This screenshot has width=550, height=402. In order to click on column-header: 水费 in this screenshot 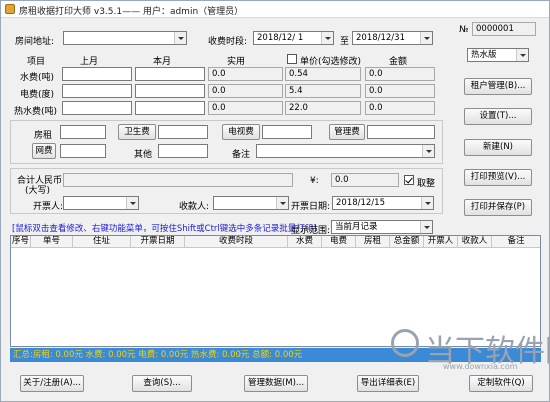, I will do `click(305, 242)`.